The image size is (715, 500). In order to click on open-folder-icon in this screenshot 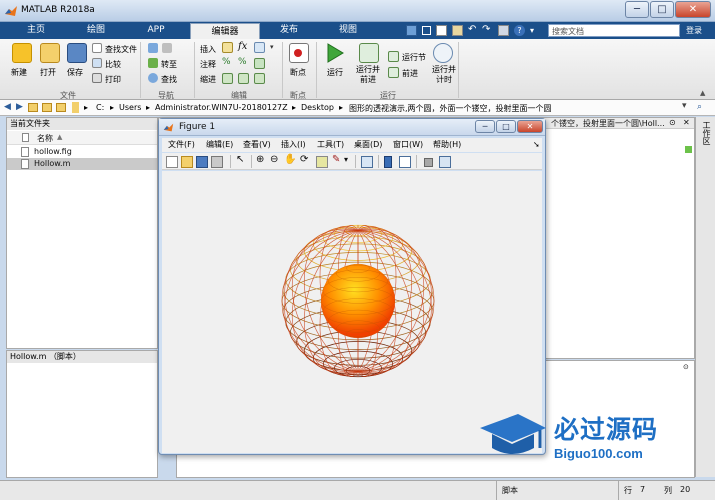, I will do `click(50, 53)`.